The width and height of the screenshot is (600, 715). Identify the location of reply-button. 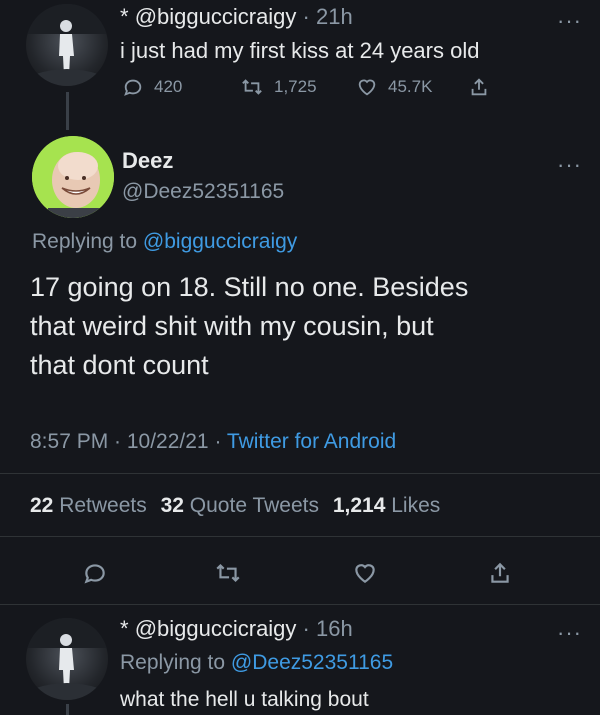
(95, 573).